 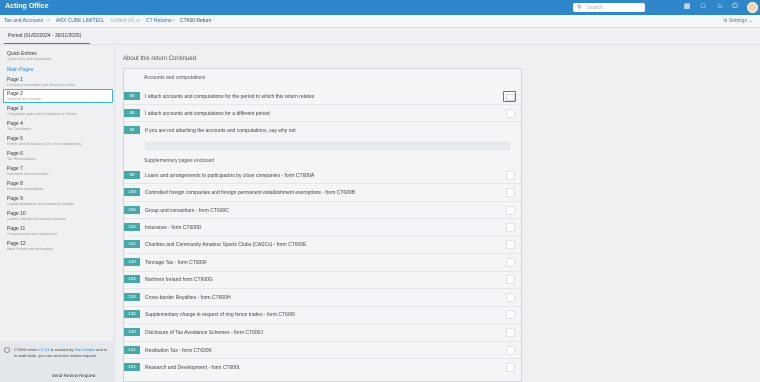 I want to click on row-label: Cross-border Royalties - form CT600H, so click(x=188, y=298).